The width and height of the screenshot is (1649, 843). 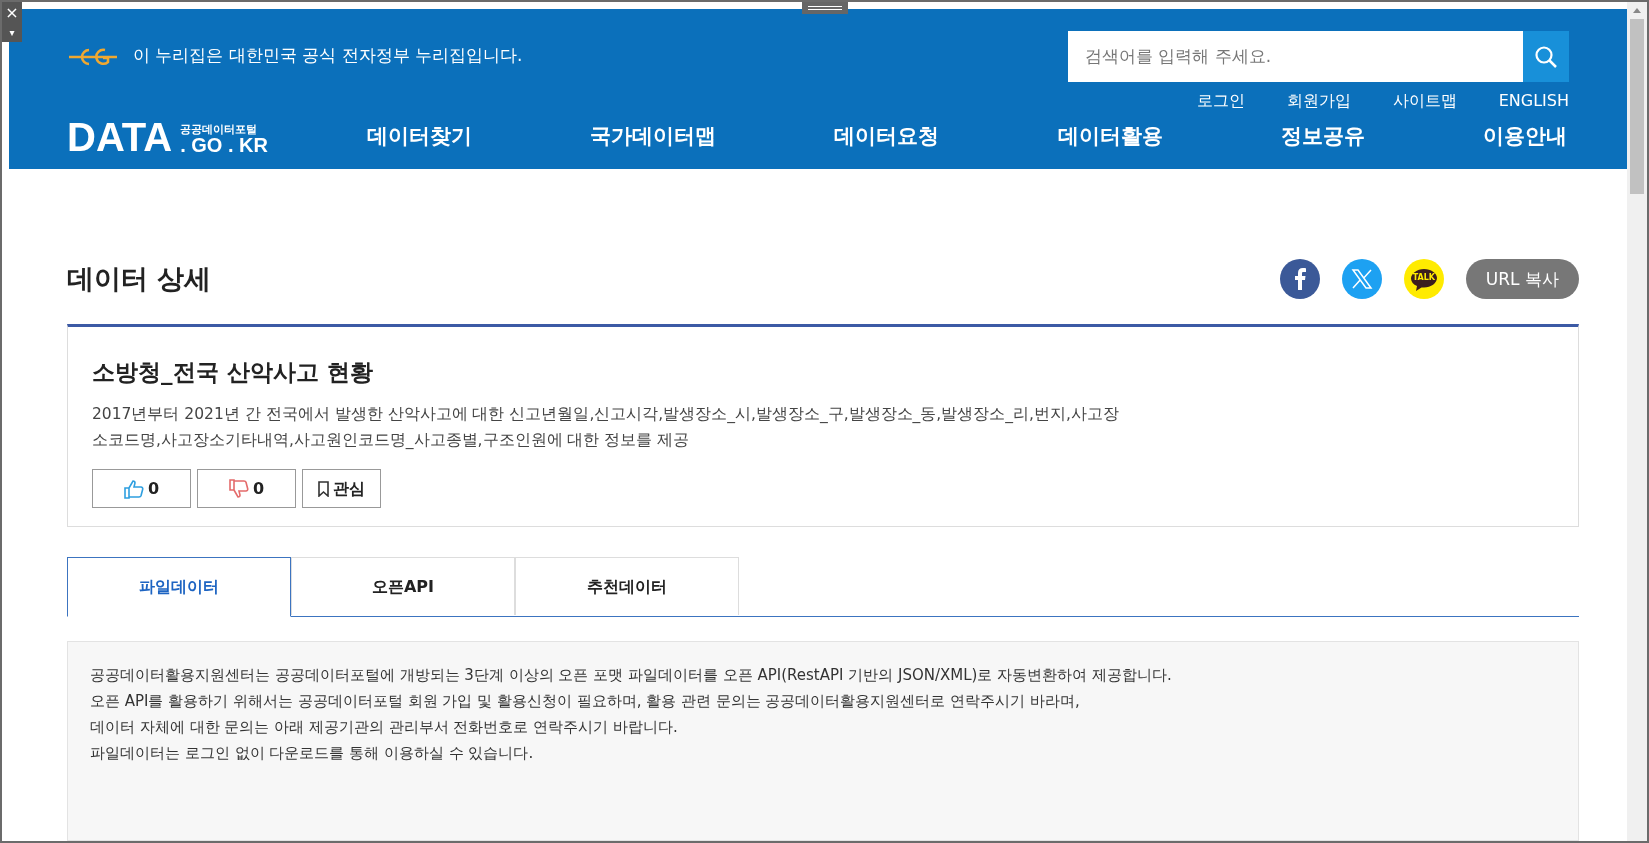 What do you see at coordinates (1424, 101) in the screenshot?
I see `header-link: 사이트맵` at bounding box center [1424, 101].